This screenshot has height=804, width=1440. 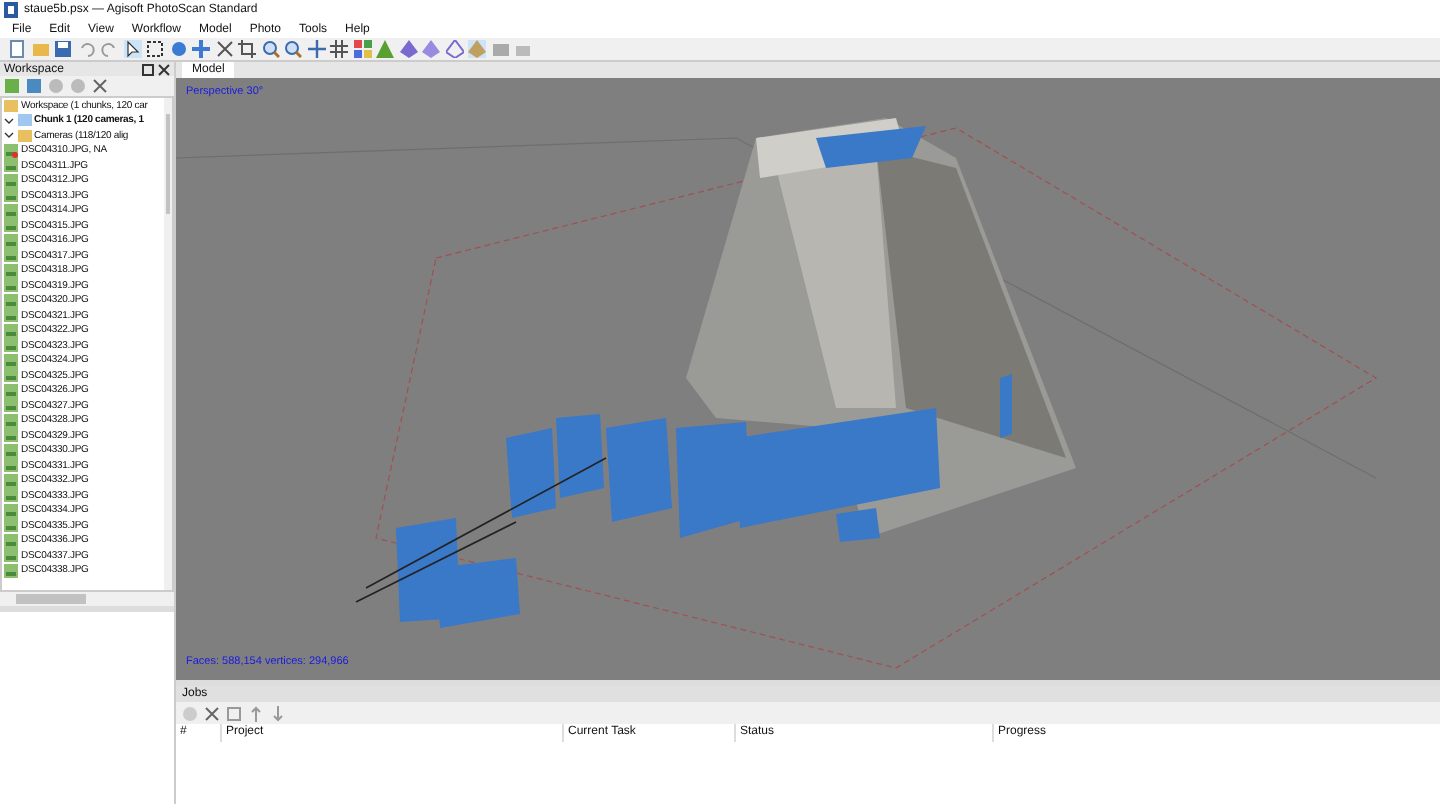 What do you see at coordinates (234, 713) in the screenshot?
I see `copy-icon` at bounding box center [234, 713].